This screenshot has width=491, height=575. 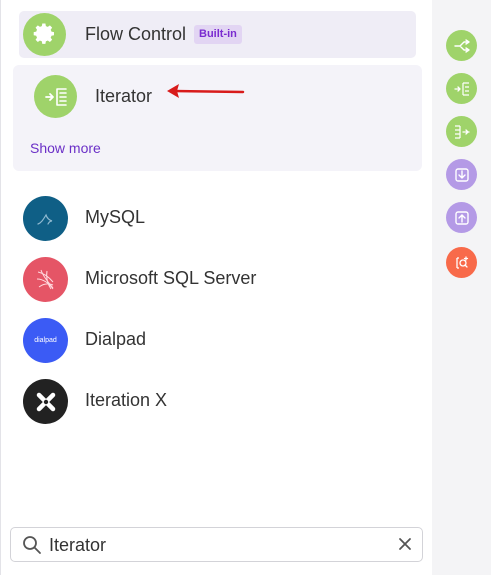 What do you see at coordinates (405, 544) in the screenshot?
I see `close-icon` at bounding box center [405, 544].